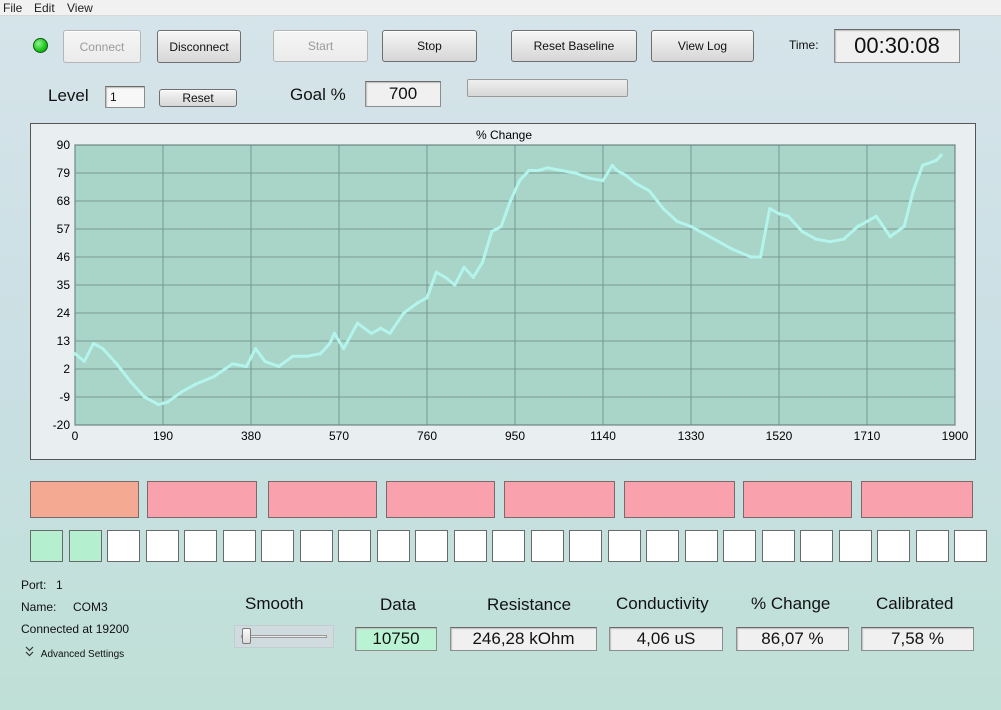 The width and height of the screenshot is (1001, 710). What do you see at coordinates (320, 46) in the screenshot?
I see `start-button: Start` at bounding box center [320, 46].